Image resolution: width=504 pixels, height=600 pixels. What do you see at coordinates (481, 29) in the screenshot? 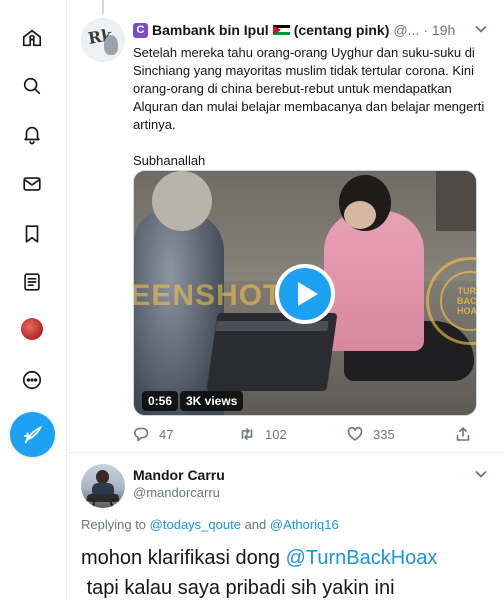
I see `tweet1-more-chevron-icon` at bounding box center [481, 29].